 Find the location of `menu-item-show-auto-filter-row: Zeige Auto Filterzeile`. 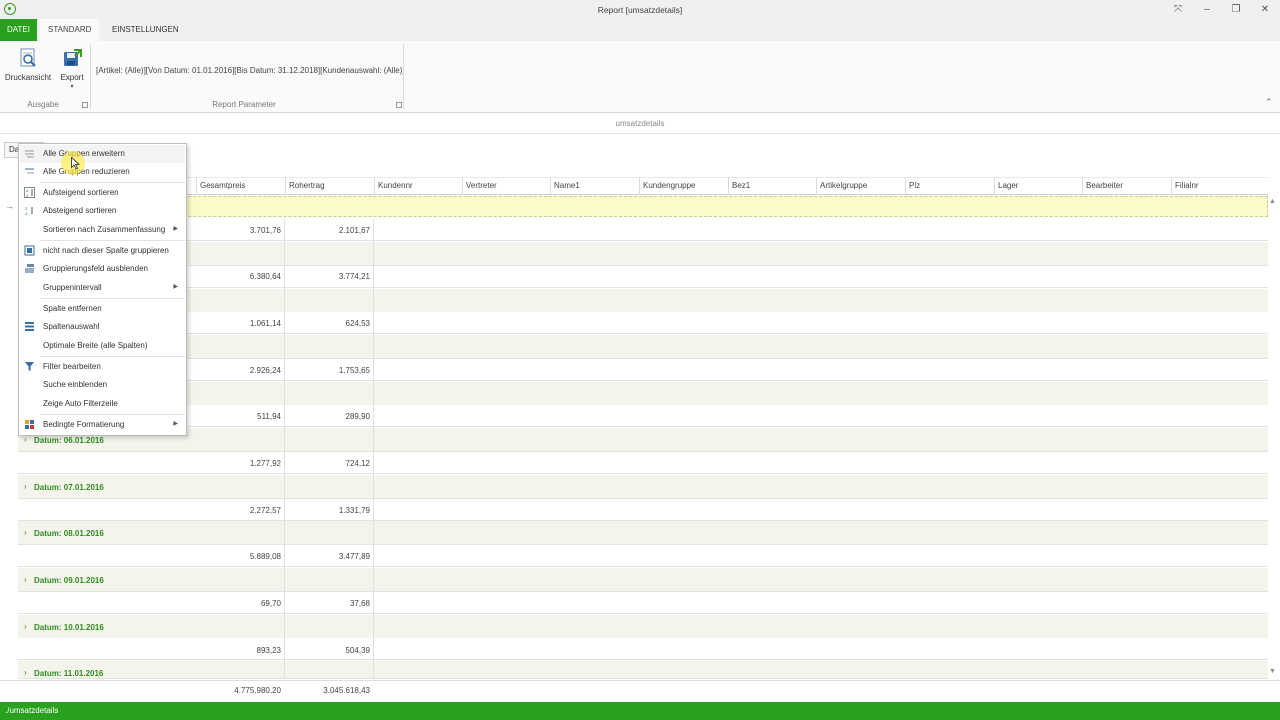

menu-item-show-auto-filter-row: Zeige Auto Filterzeile is located at coordinates (102, 403).